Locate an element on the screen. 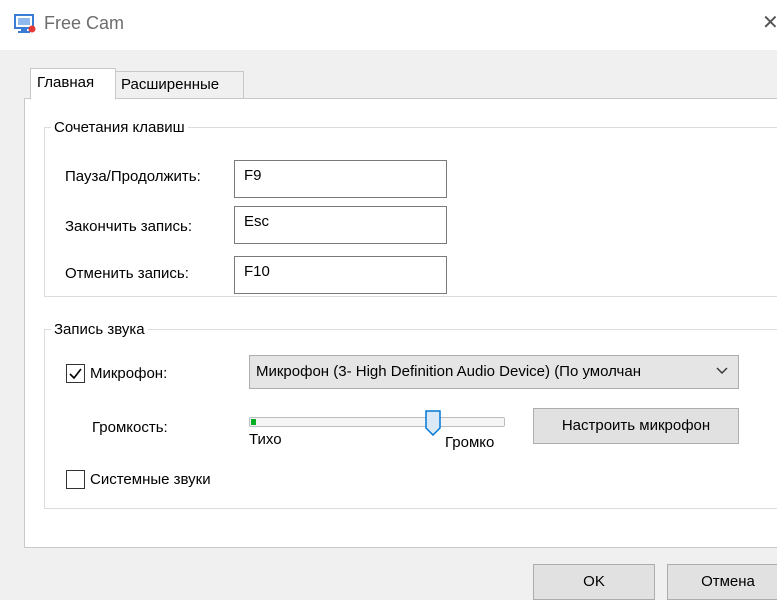 Image resolution: width=777 pixels, height=600 pixels. audio-legend: Запись звука is located at coordinates (99, 329).